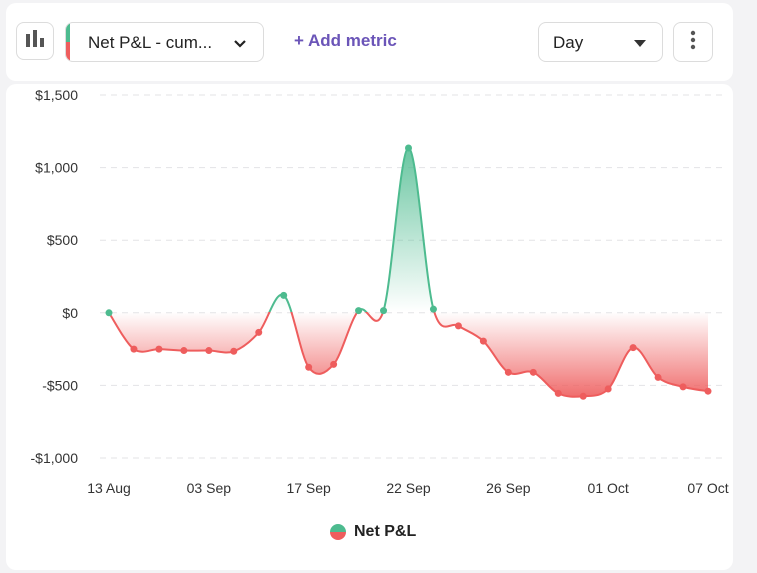 The image size is (757, 573). I want to click on legend-label: Net P&L, so click(385, 531).